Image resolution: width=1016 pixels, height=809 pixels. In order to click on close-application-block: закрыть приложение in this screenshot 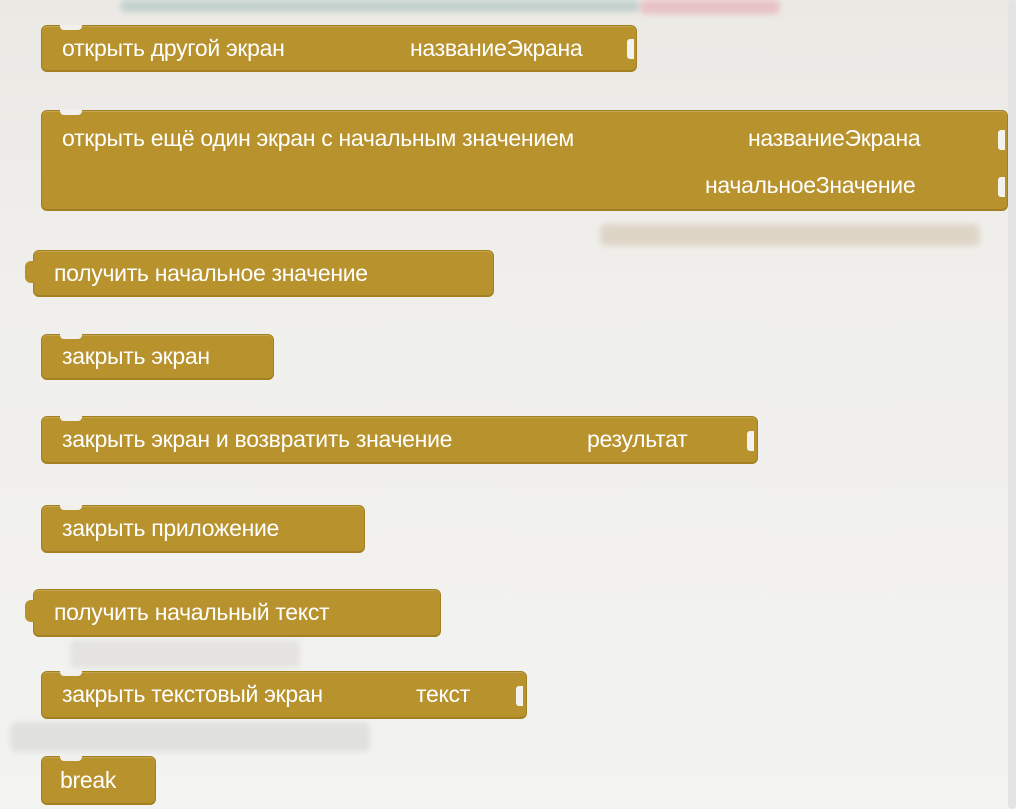, I will do `click(203, 529)`.